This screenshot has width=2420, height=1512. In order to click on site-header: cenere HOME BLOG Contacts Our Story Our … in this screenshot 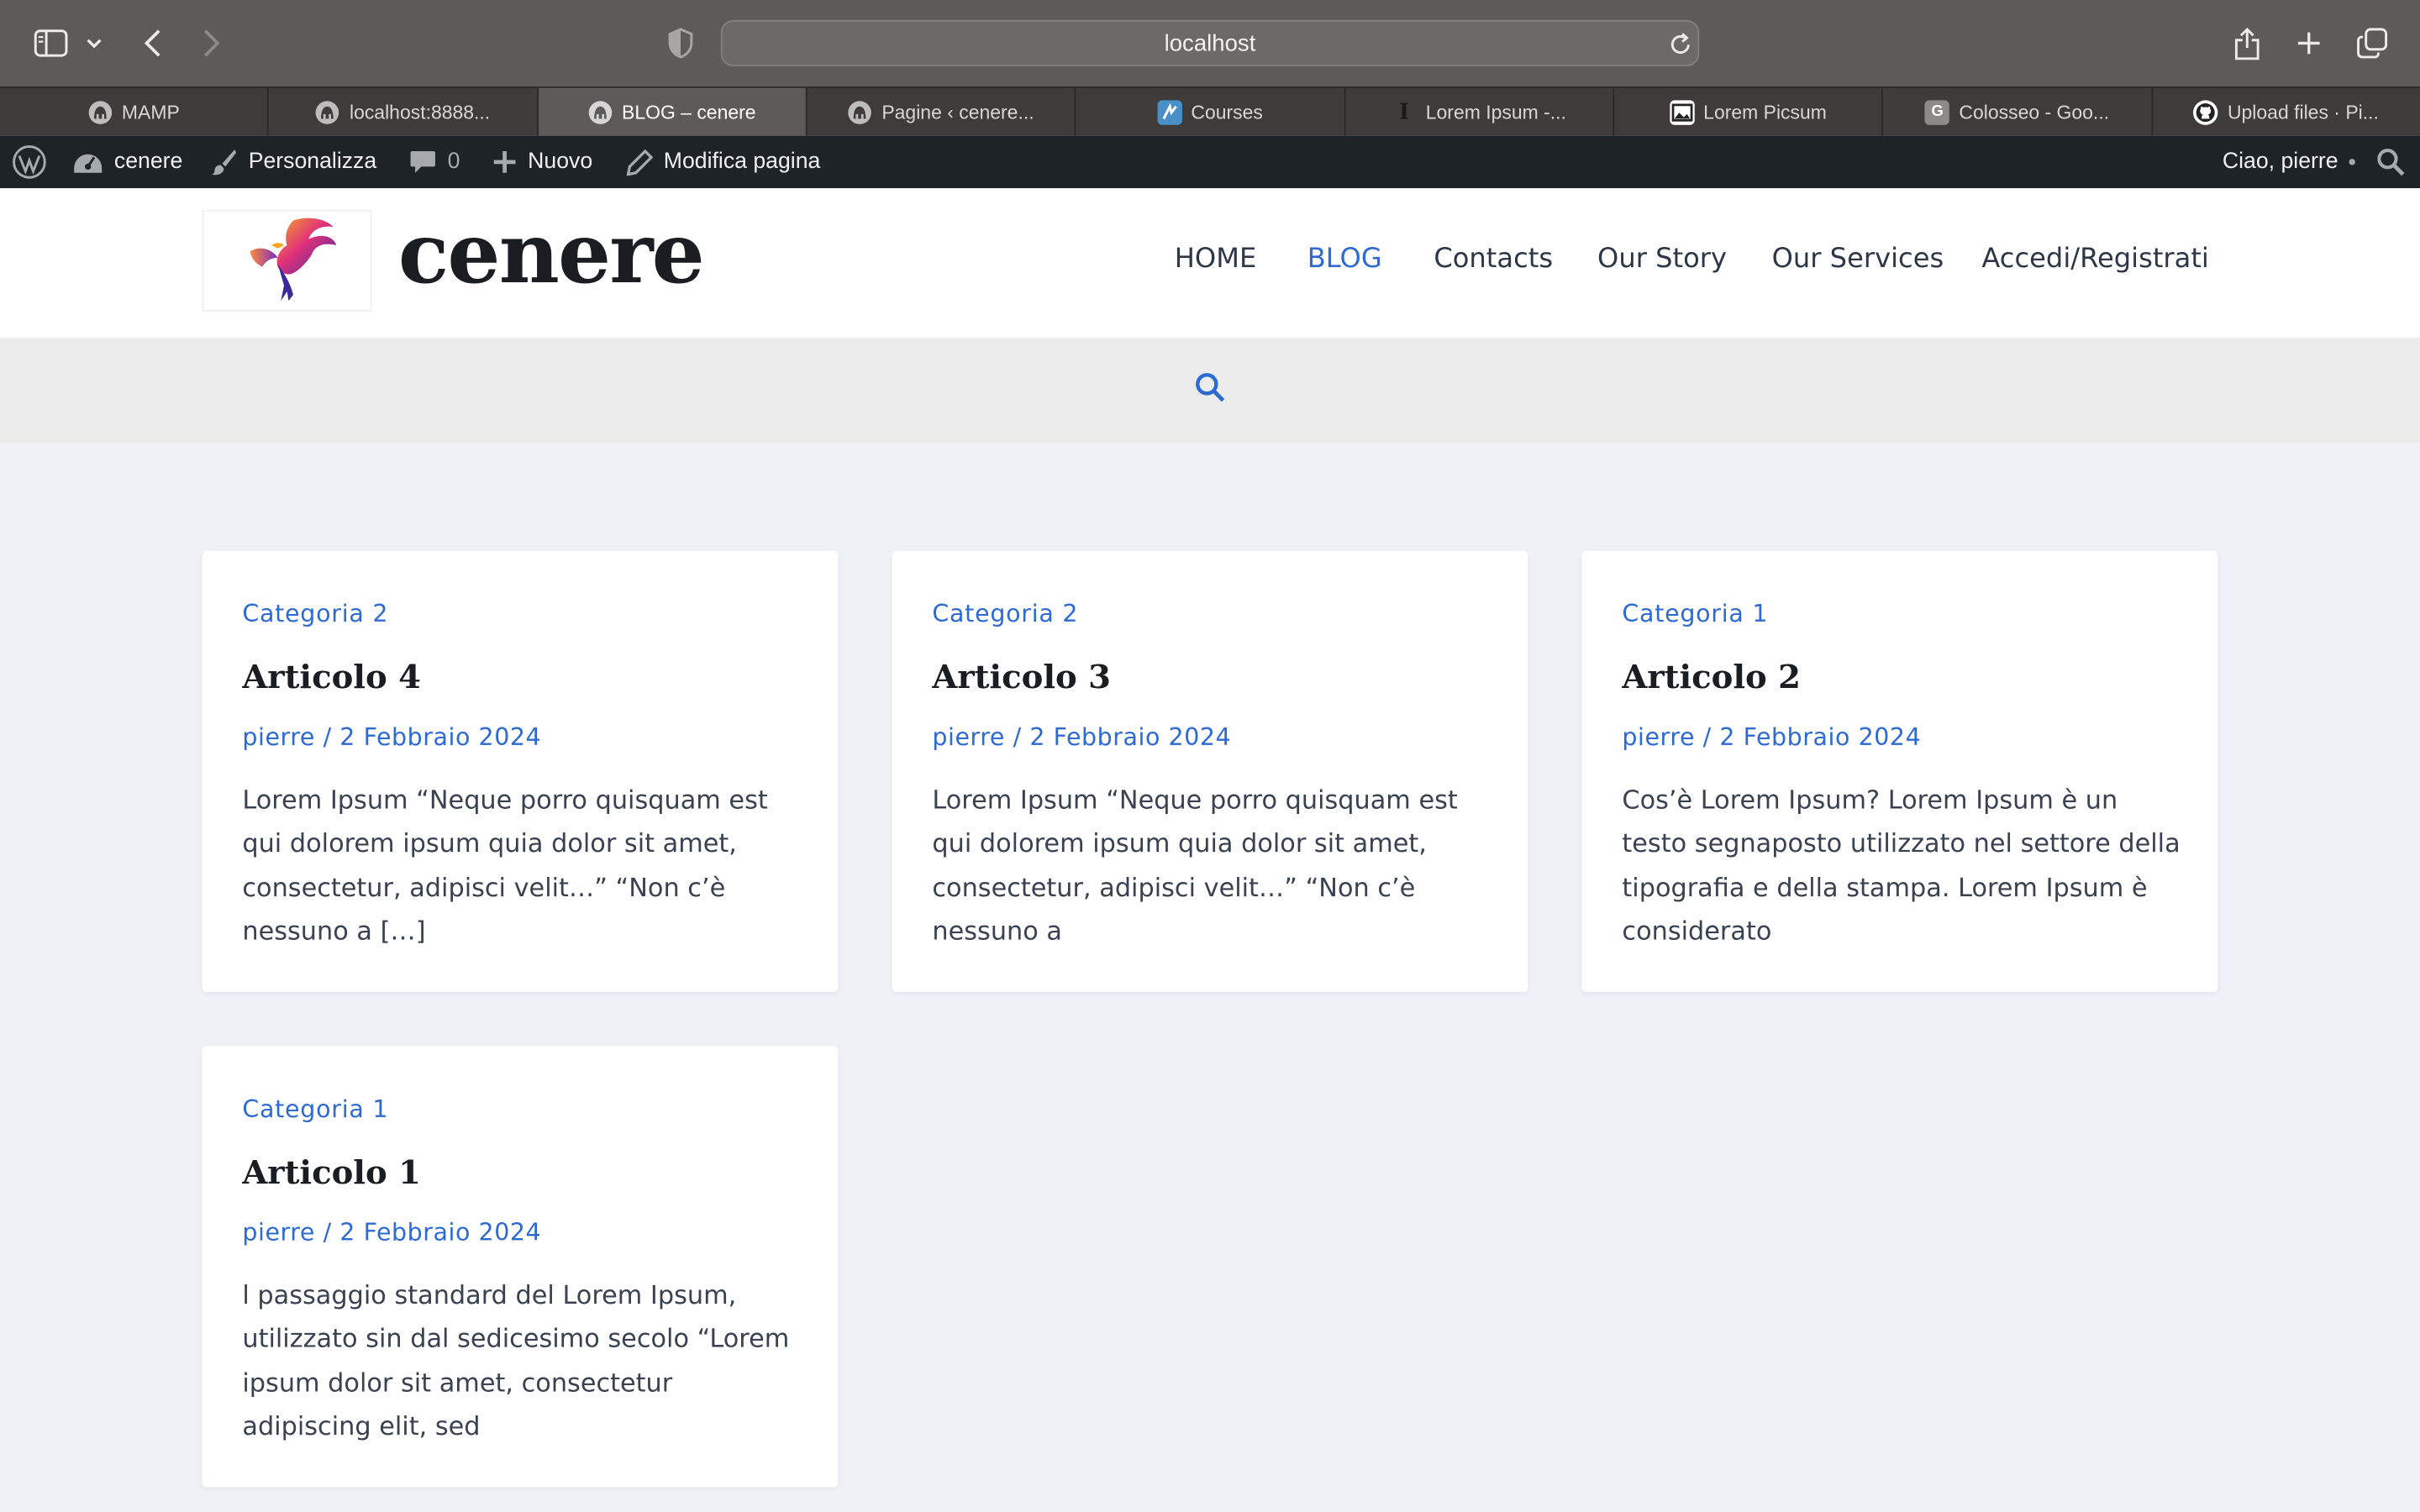, I will do `click(1210, 263)`.